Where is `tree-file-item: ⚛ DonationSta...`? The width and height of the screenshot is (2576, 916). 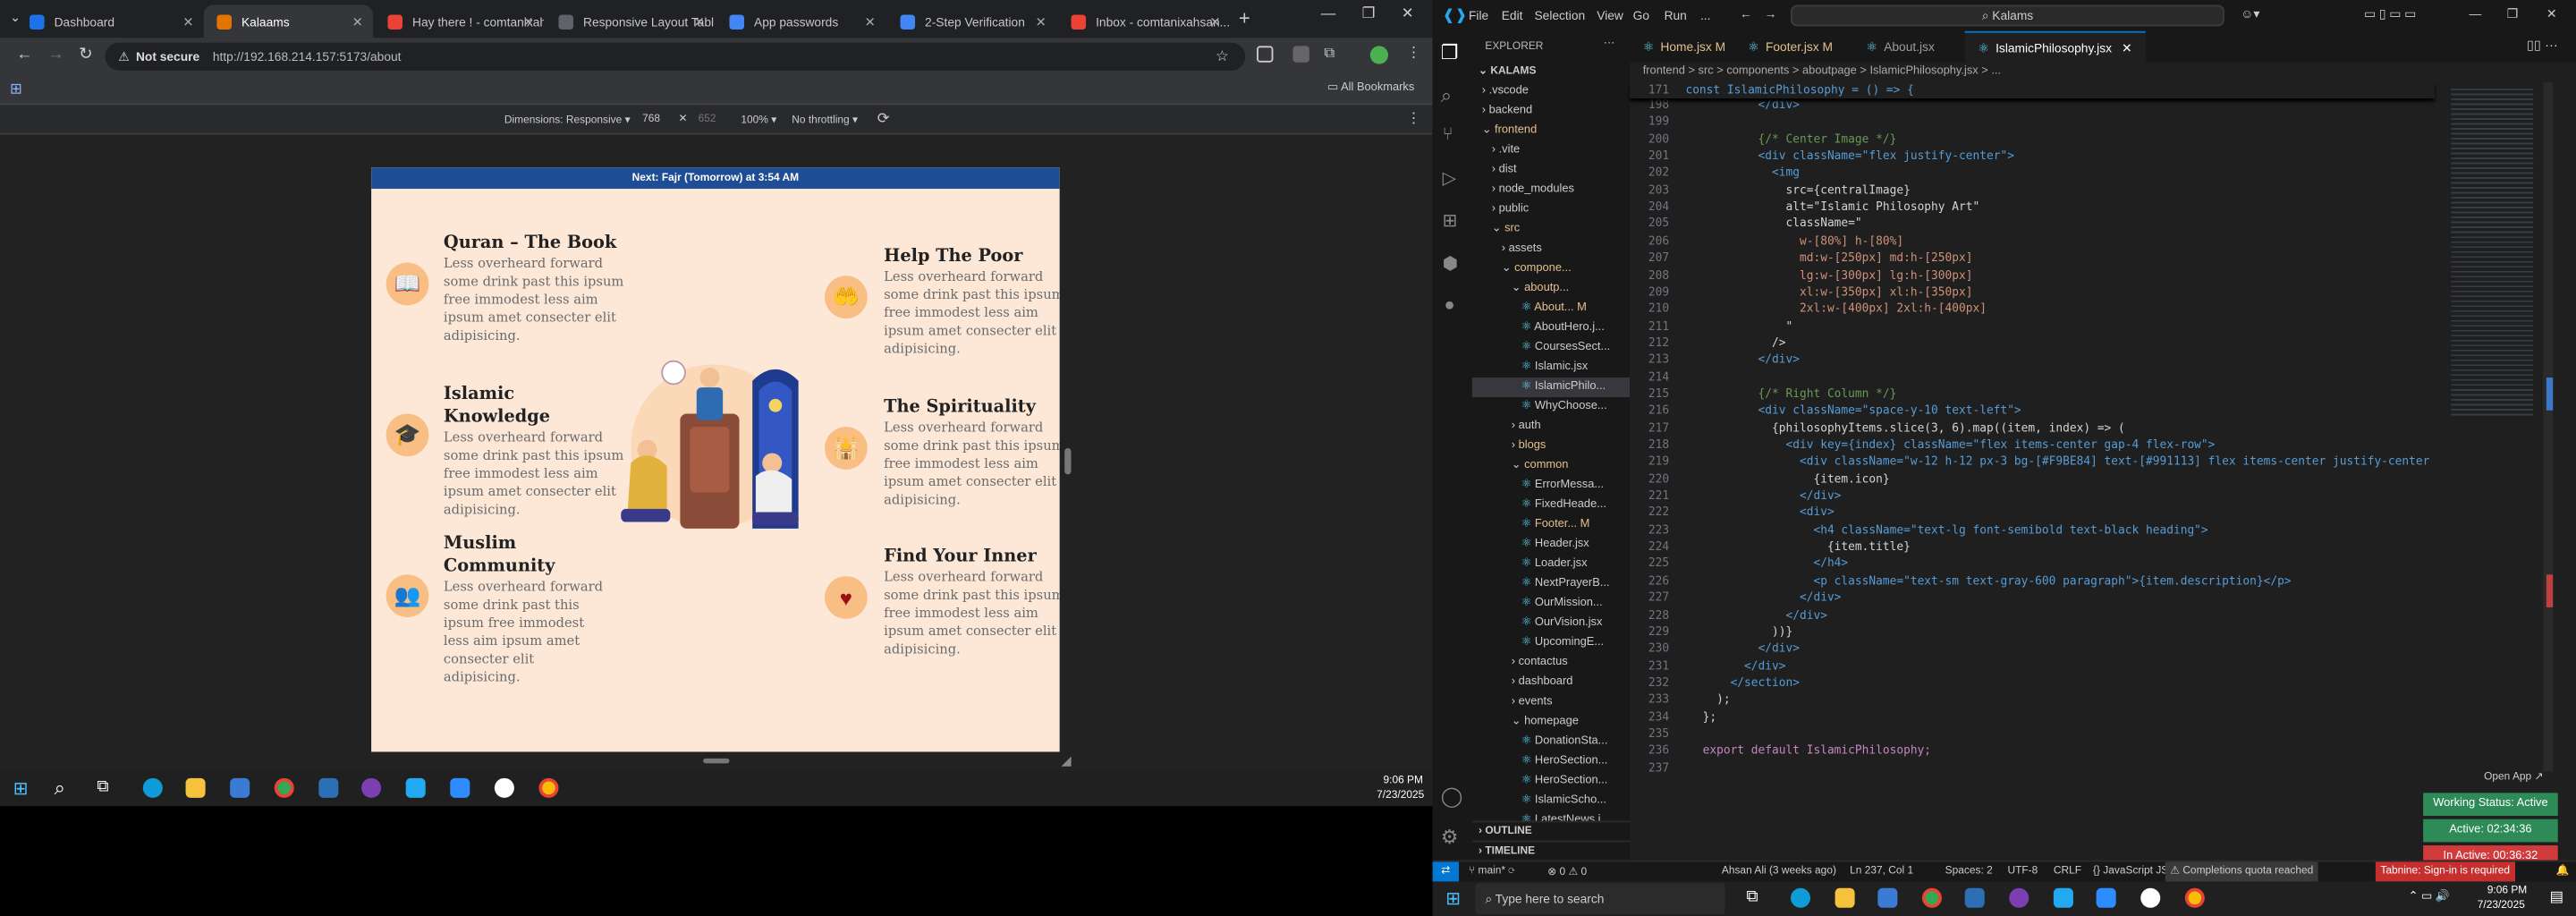 tree-file-item: ⚛ DonationSta... is located at coordinates (1551, 741).